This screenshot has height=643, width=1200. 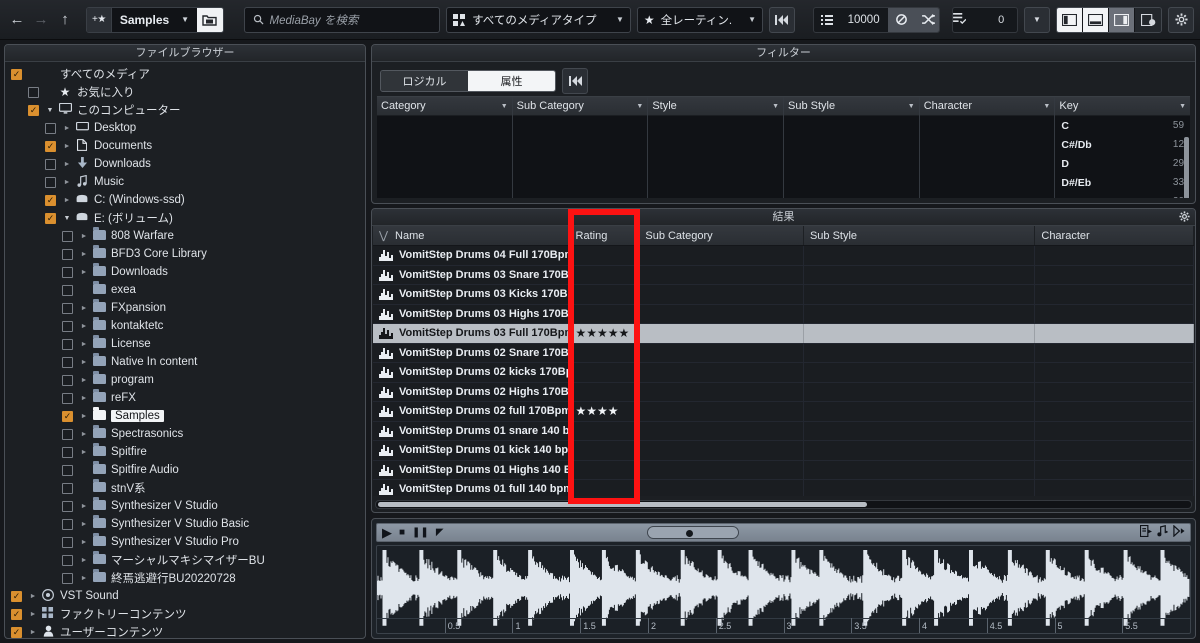 What do you see at coordinates (471, 450) in the screenshot?
I see `table-cell-name: VomitStep Drums 01 kick 140 bpm` at bounding box center [471, 450].